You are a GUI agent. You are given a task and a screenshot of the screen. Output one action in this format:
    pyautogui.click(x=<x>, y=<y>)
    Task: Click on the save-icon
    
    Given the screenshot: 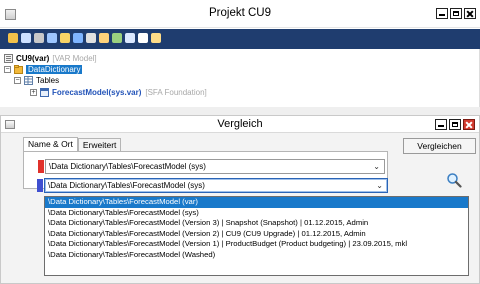 What is the action you would take?
    pyautogui.click(x=26, y=38)
    